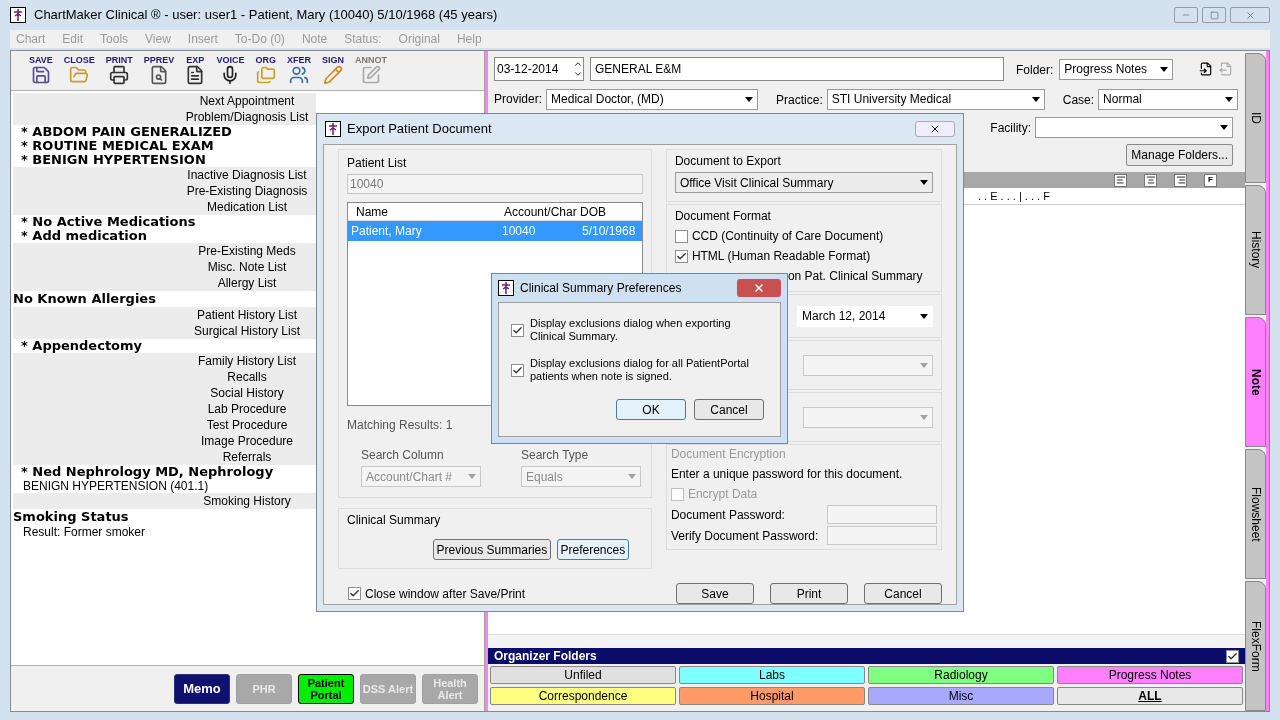 This screenshot has height=720, width=1280. What do you see at coordinates (247, 191) in the screenshot?
I see `section-header: Pre-Existing Diagnosis` at bounding box center [247, 191].